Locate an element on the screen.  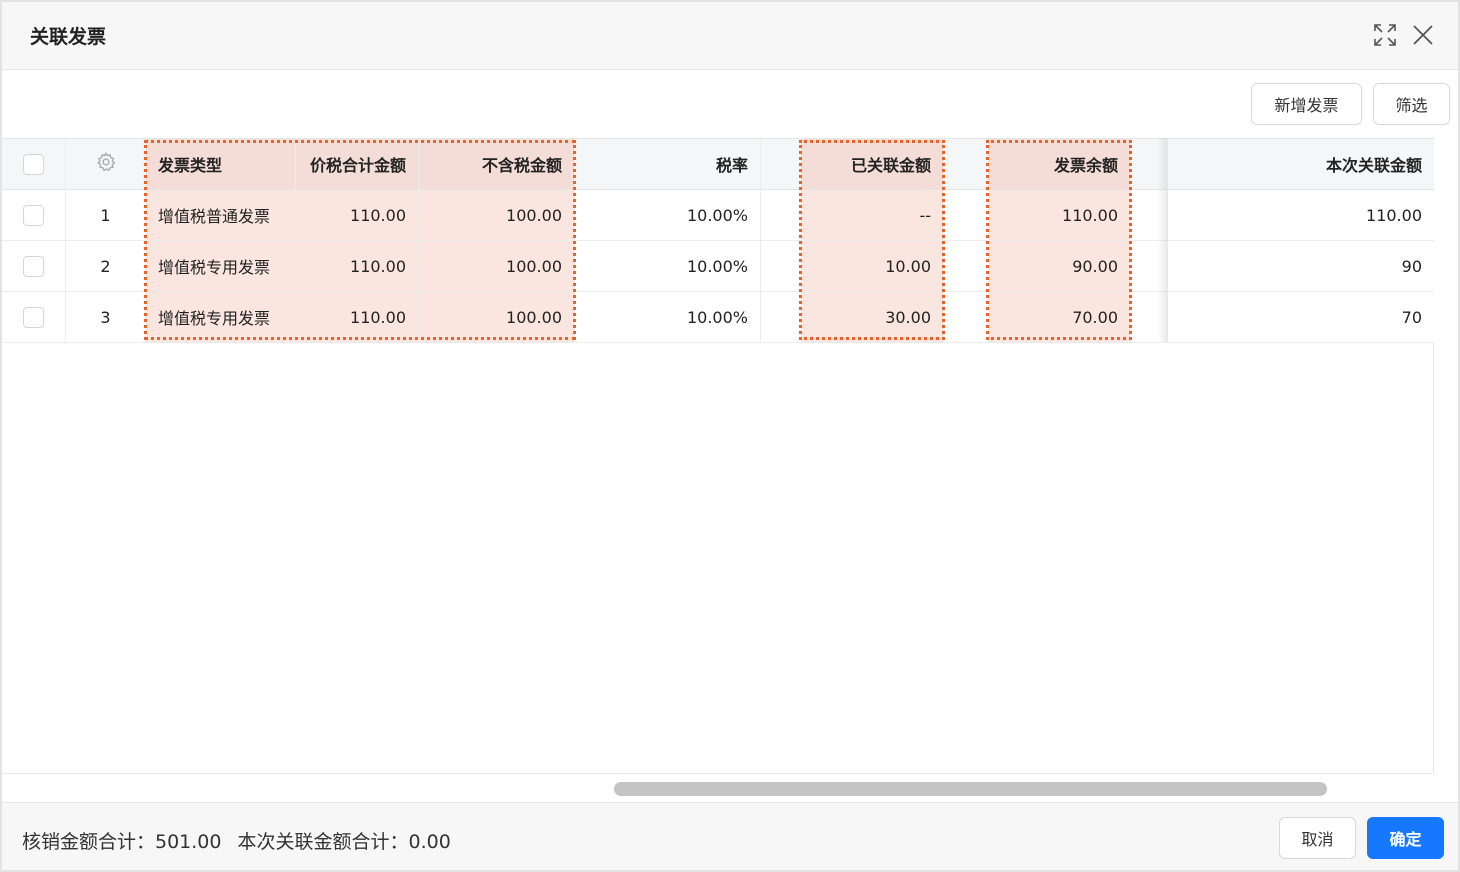
confirm-button: 确定 is located at coordinates (1405, 838).